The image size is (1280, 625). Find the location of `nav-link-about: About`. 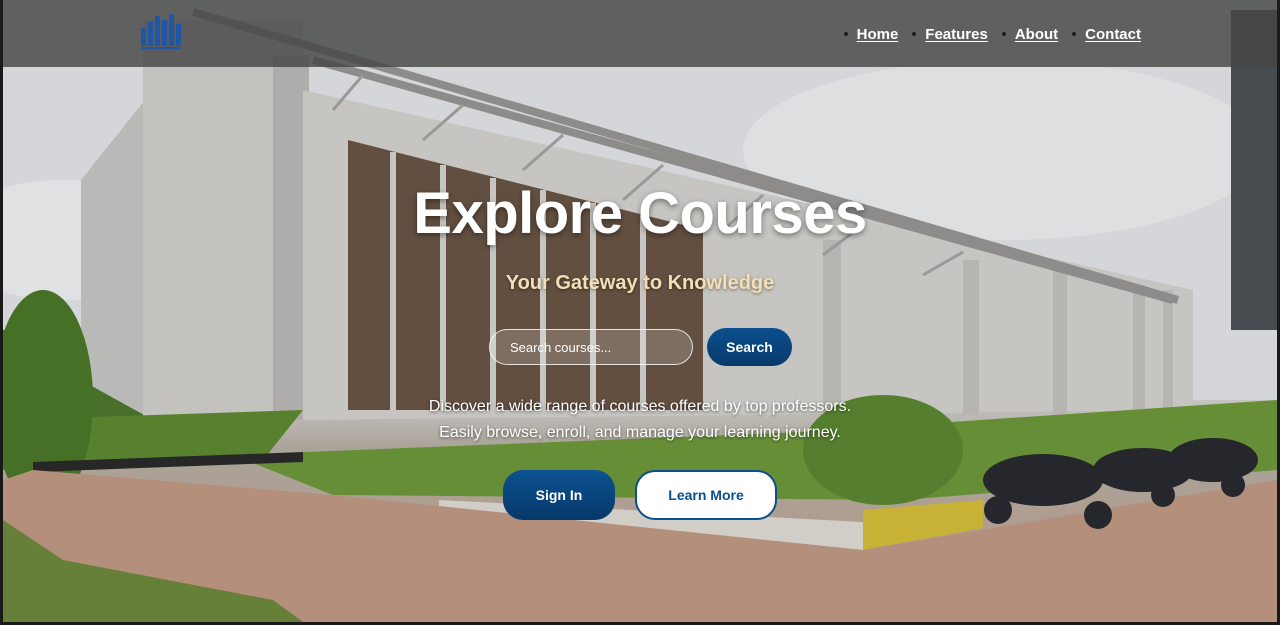

nav-link-about: About is located at coordinates (1036, 34).